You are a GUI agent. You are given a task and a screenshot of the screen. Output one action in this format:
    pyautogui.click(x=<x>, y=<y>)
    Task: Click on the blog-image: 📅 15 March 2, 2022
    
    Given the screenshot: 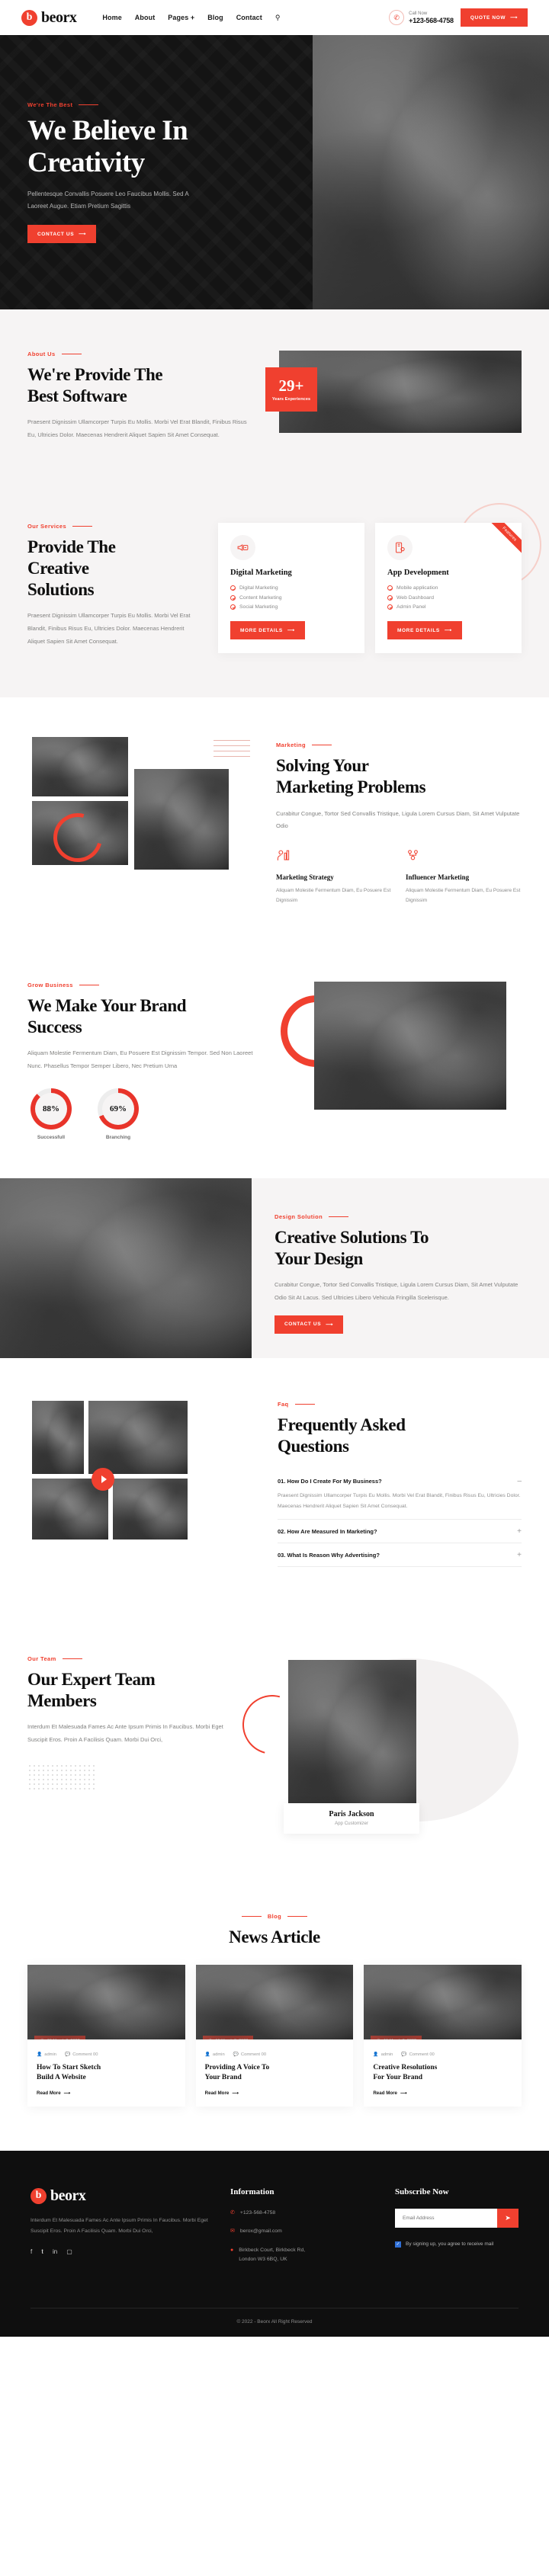 What is the action you would take?
    pyautogui.click(x=106, y=2003)
    